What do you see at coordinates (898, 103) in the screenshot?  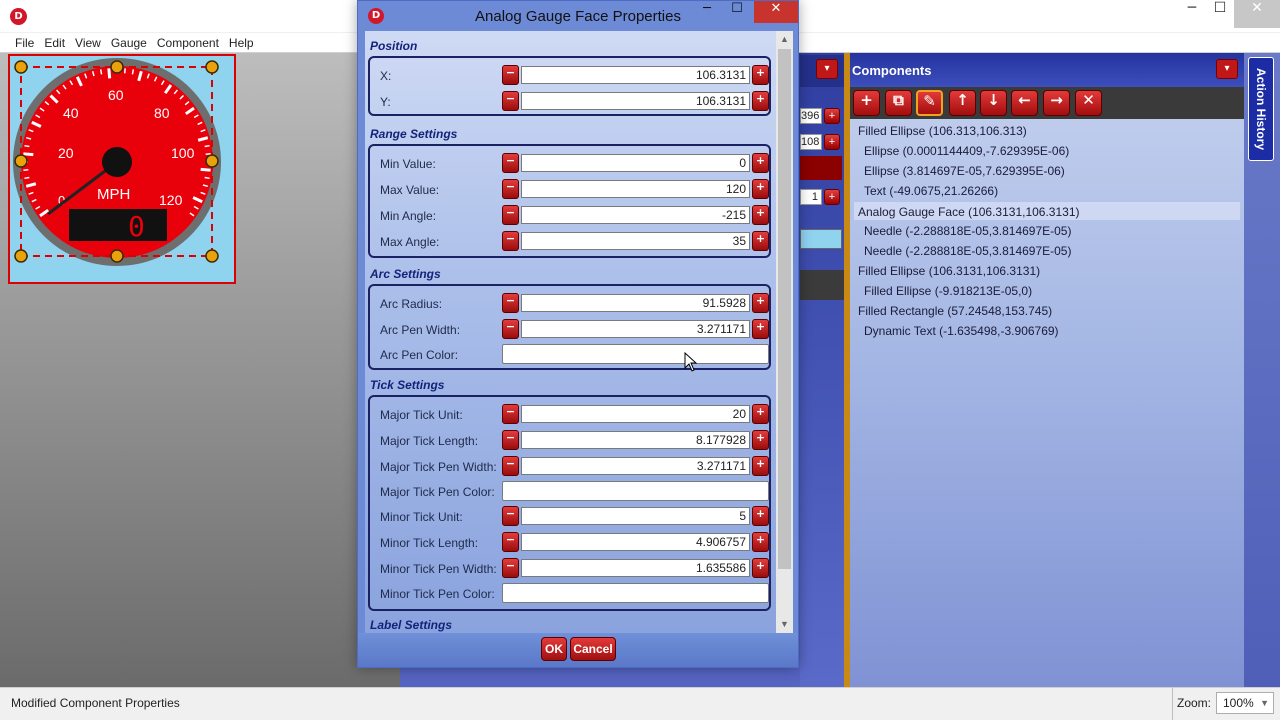 I see `duplicate-component-icon: ⧉` at bounding box center [898, 103].